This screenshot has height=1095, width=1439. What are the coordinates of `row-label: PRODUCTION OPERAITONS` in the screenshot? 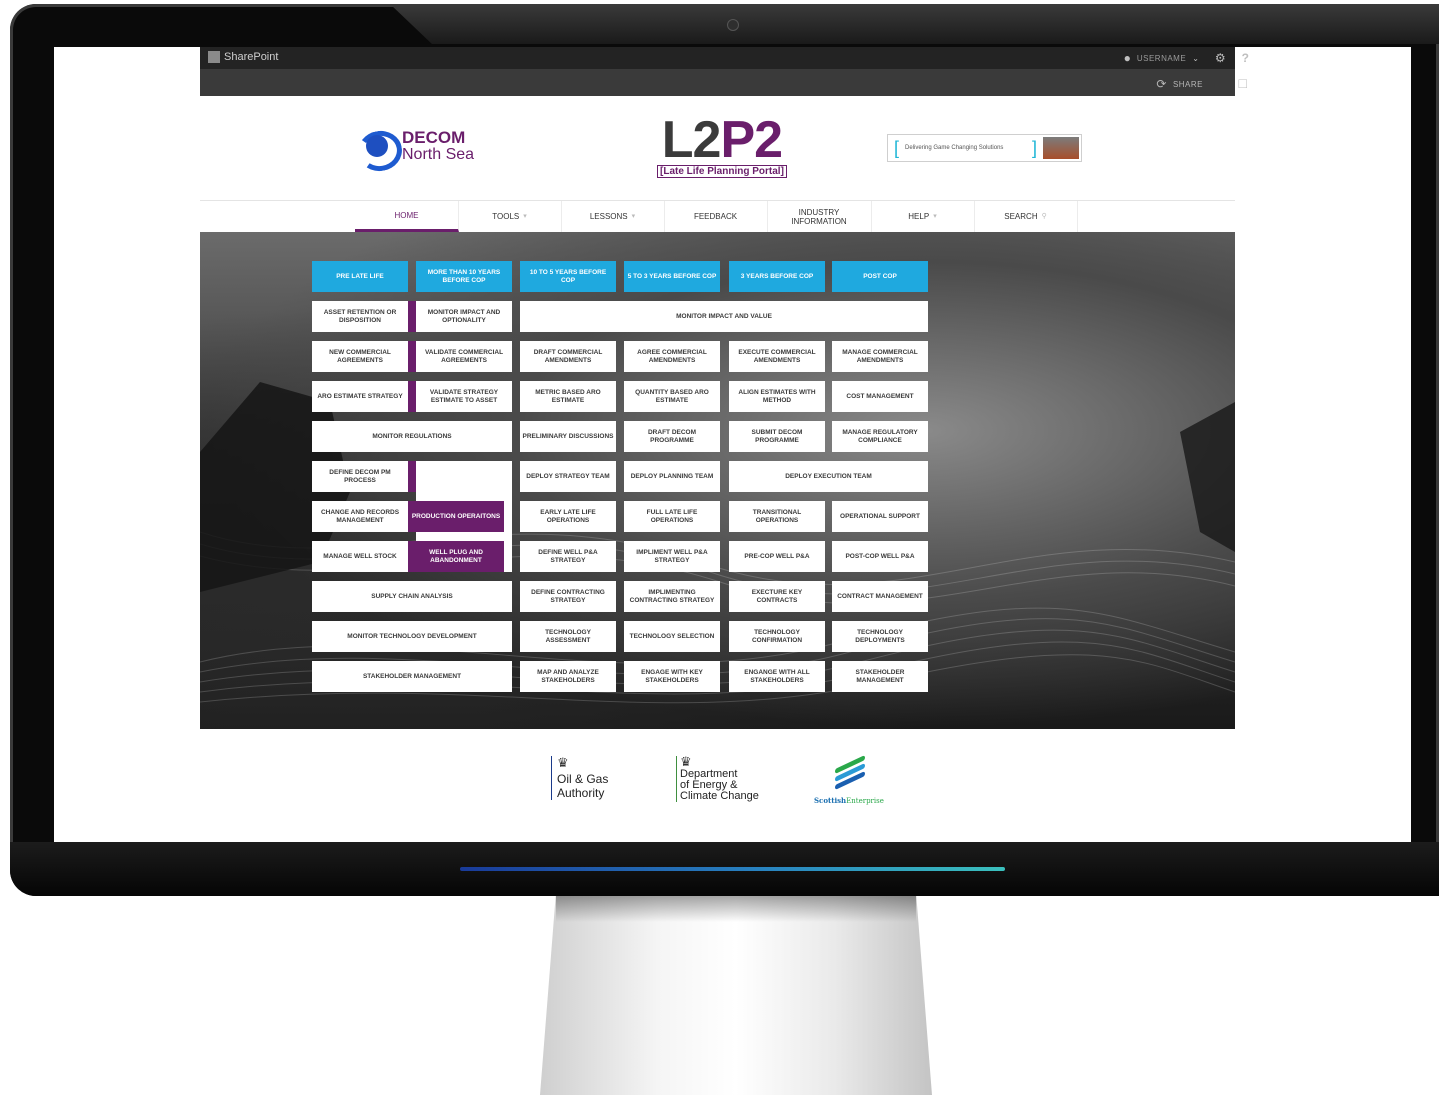 It's located at (456, 516).